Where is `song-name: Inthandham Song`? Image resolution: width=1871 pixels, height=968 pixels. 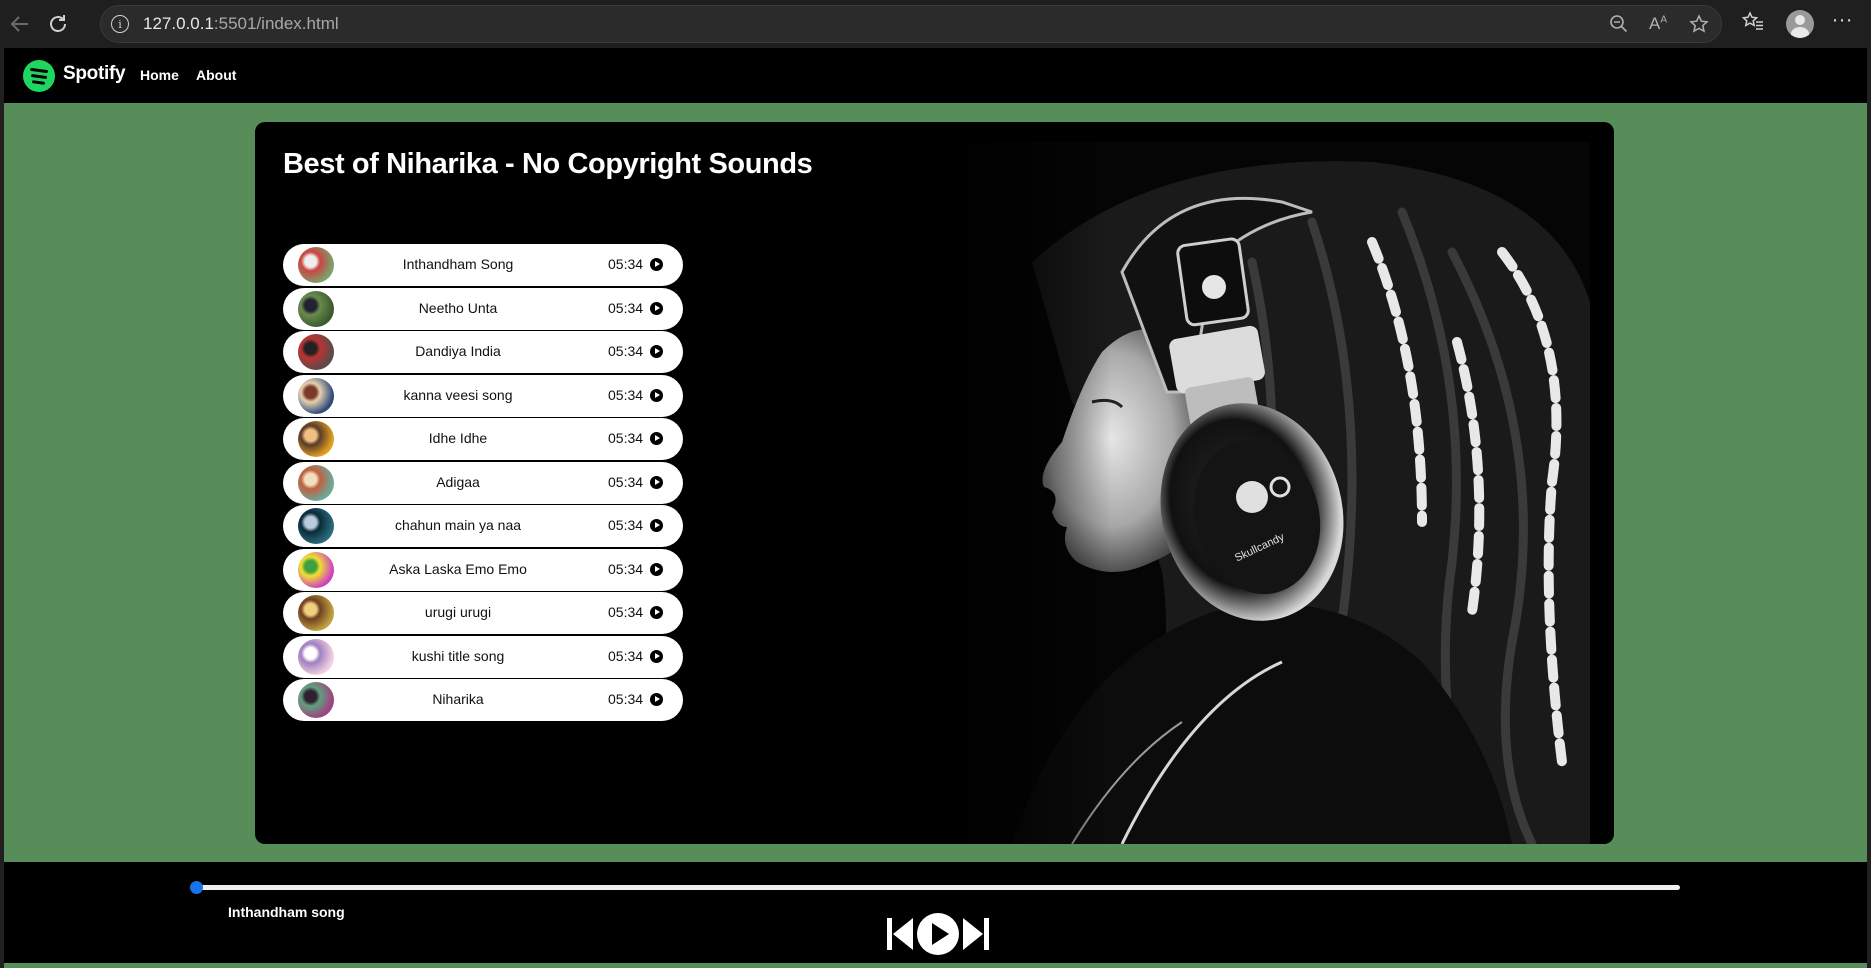
song-name: Inthandham Song is located at coordinates (458, 264).